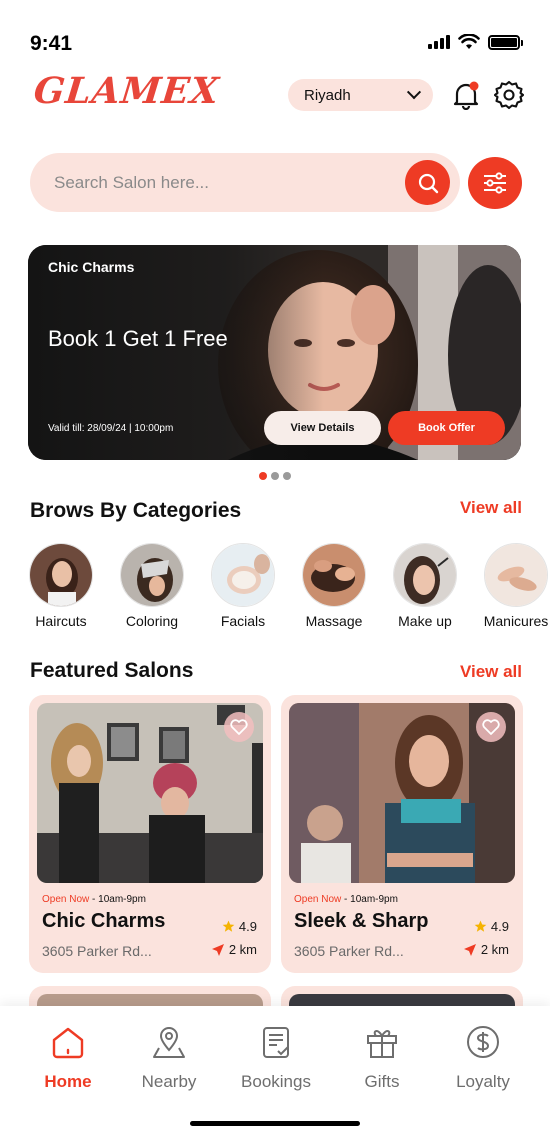 This screenshot has height=1139, width=550. What do you see at coordinates (509, 95) in the screenshot?
I see `settings-gear-icon` at bounding box center [509, 95].